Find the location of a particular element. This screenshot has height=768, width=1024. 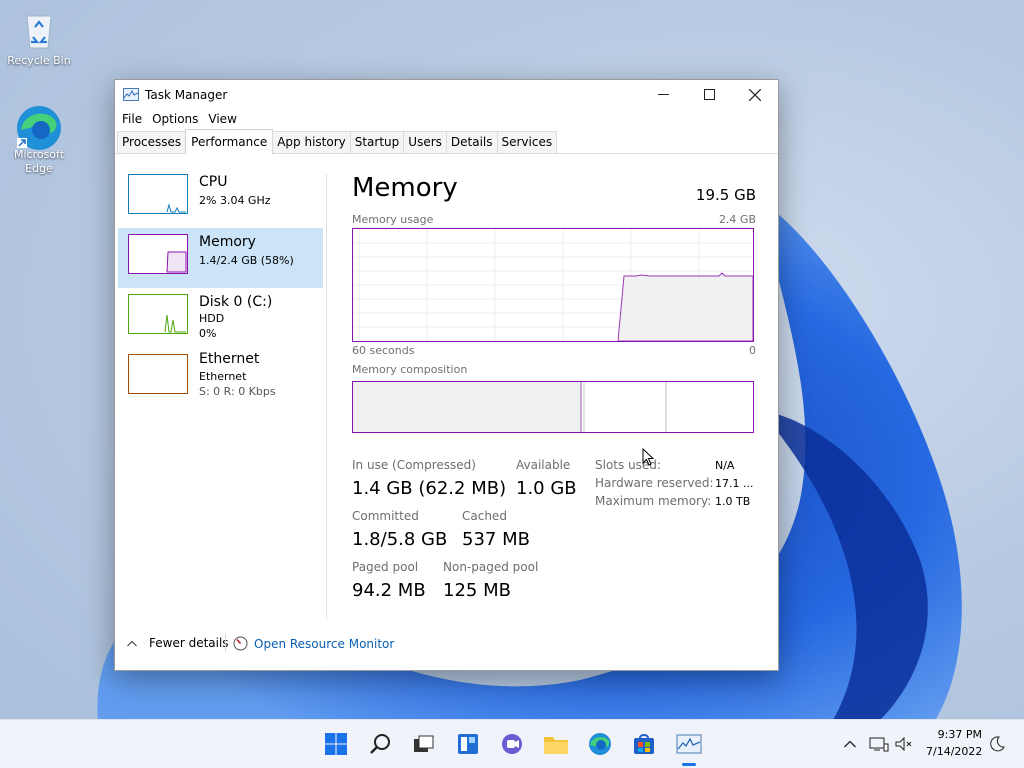

network-icon is located at coordinates (879, 744).